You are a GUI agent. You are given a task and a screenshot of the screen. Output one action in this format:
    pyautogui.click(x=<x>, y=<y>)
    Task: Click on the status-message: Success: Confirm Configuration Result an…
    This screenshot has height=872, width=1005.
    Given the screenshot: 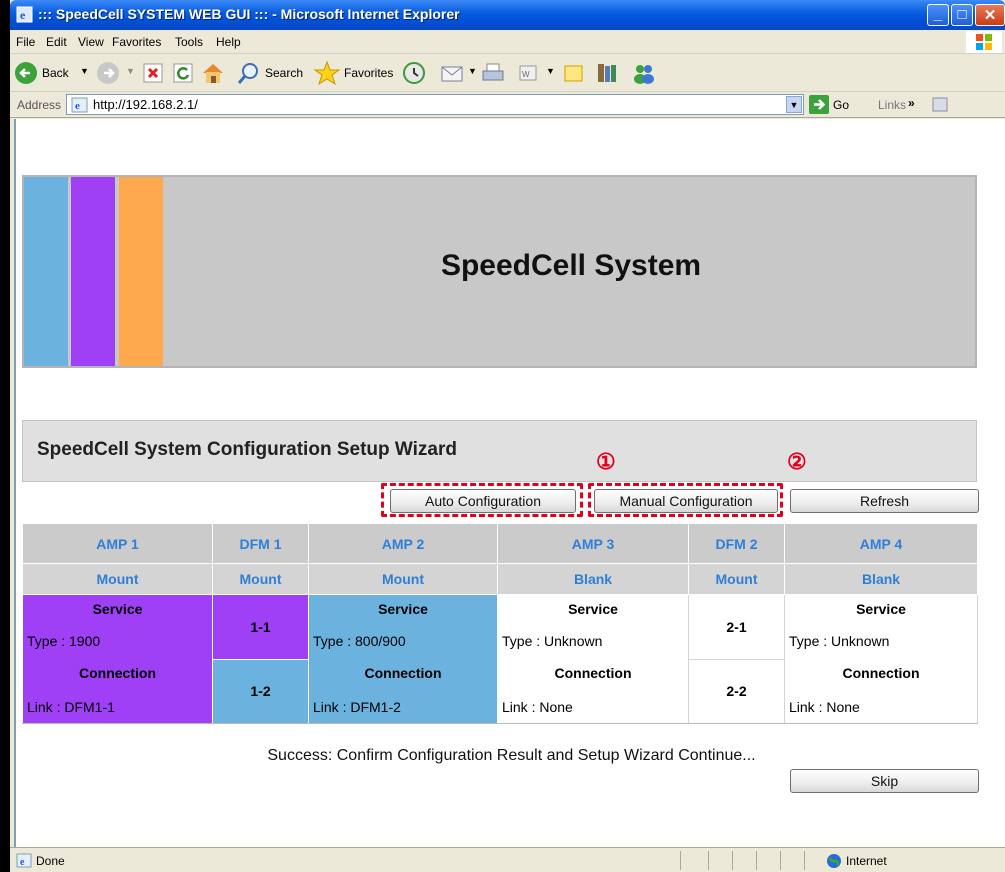 What is the action you would take?
    pyautogui.click(x=511, y=755)
    